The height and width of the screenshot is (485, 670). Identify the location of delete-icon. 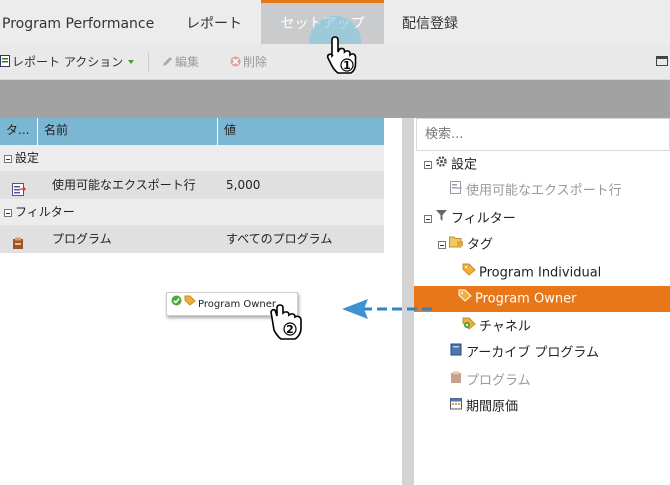
(235, 63).